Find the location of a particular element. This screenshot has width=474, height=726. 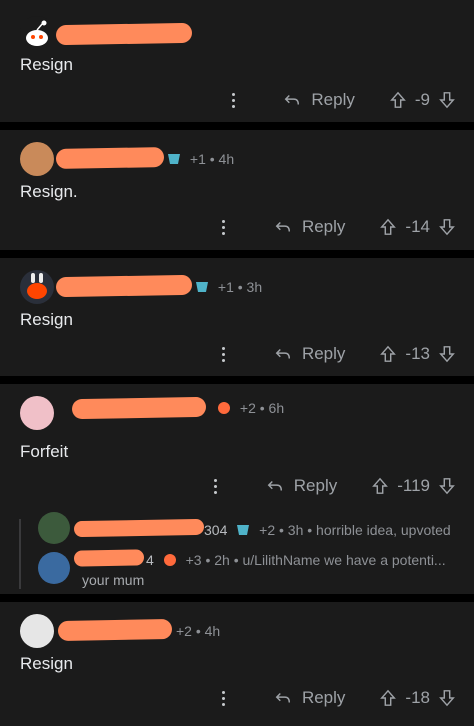

comment-actions: Reply -13 is located at coordinates (337, 354).